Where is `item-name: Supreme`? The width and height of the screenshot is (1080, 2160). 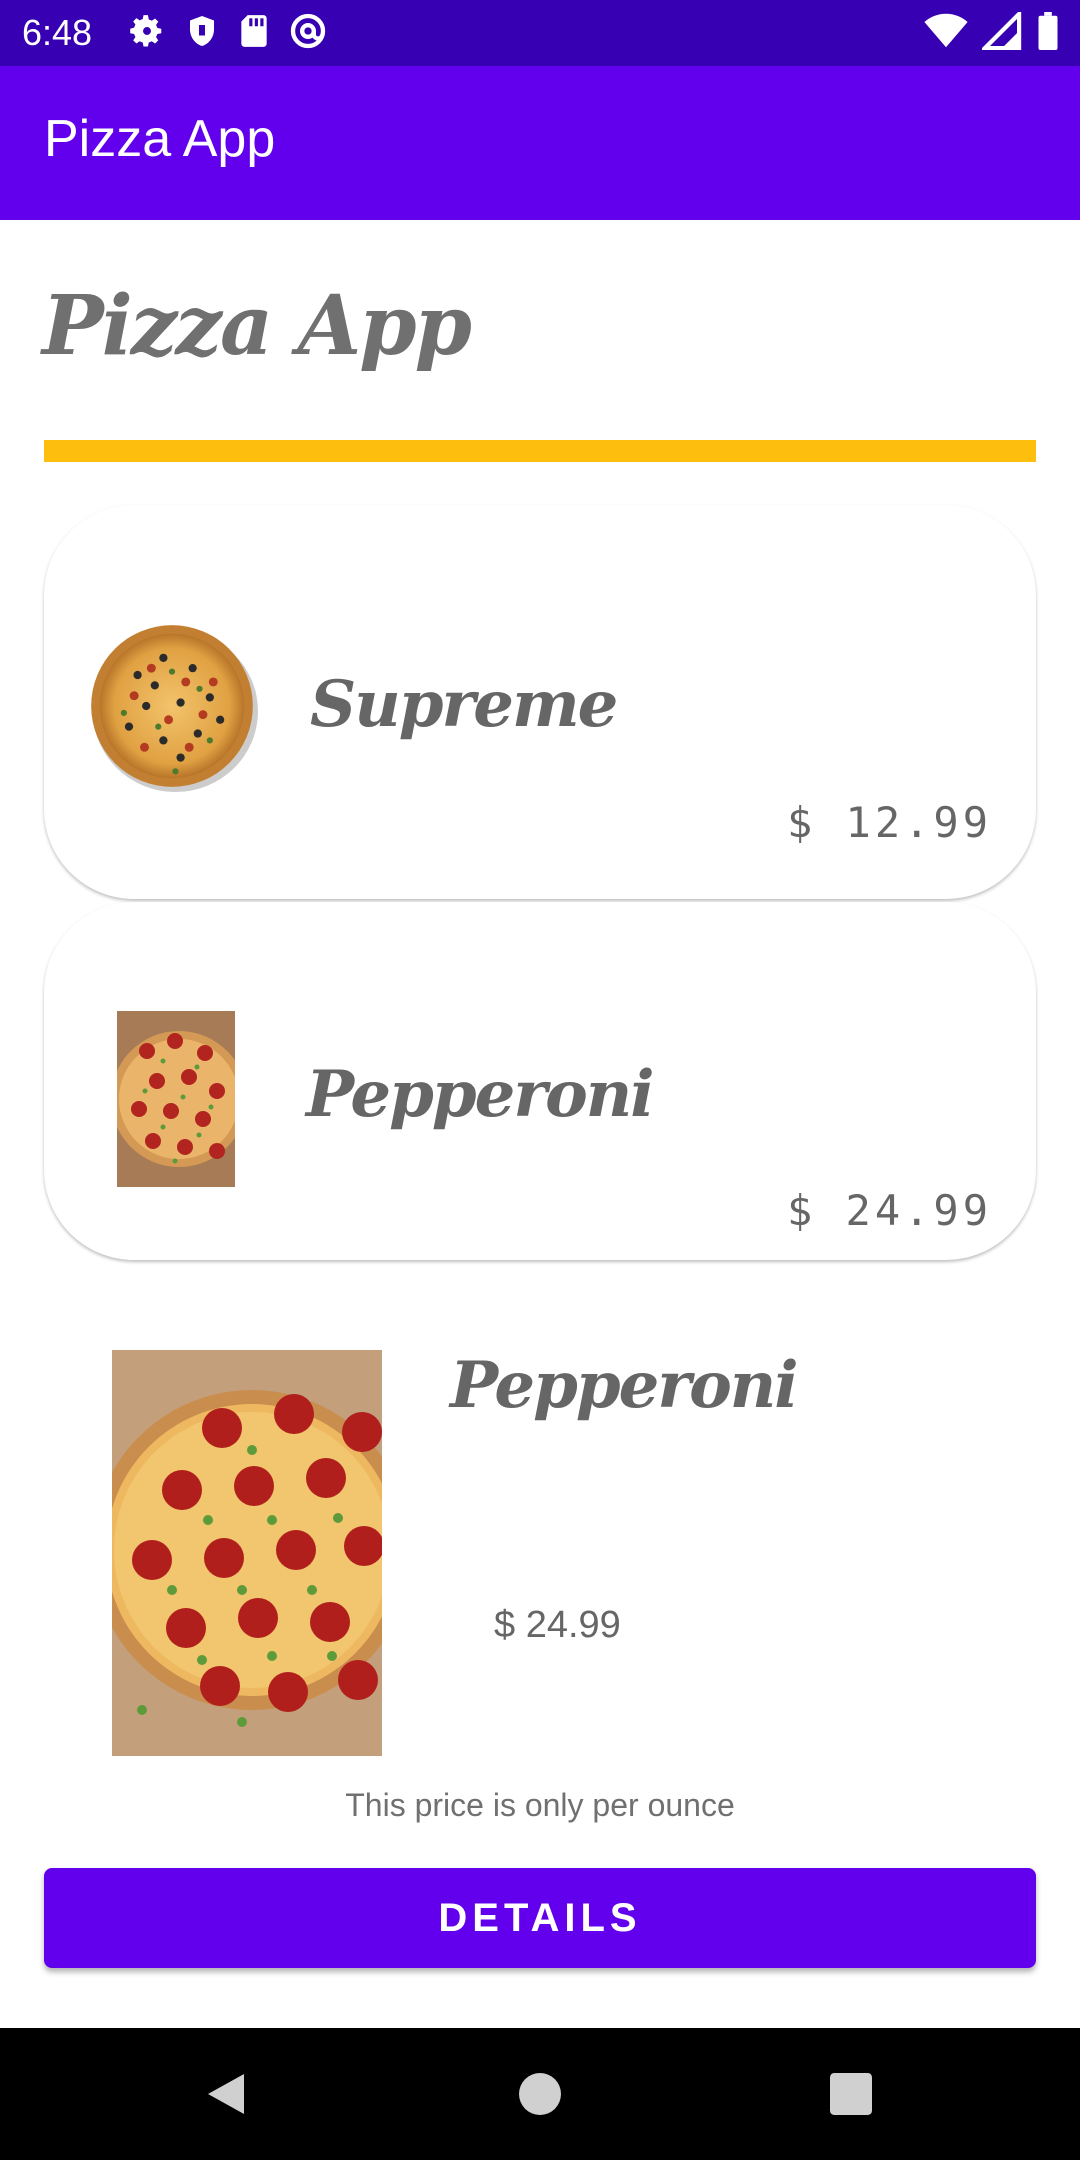
item-name: Supreme is located at coordinates (464, 704).